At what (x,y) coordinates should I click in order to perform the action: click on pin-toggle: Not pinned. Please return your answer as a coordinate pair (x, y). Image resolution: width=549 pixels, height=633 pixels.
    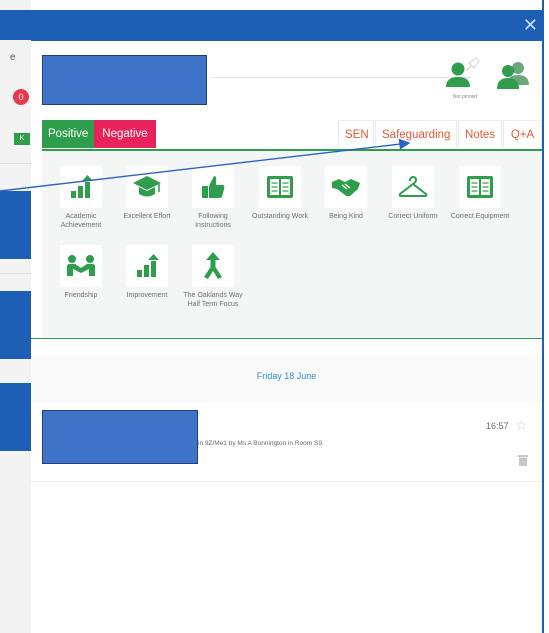
    Looking at the image, I should click on (465, 82).